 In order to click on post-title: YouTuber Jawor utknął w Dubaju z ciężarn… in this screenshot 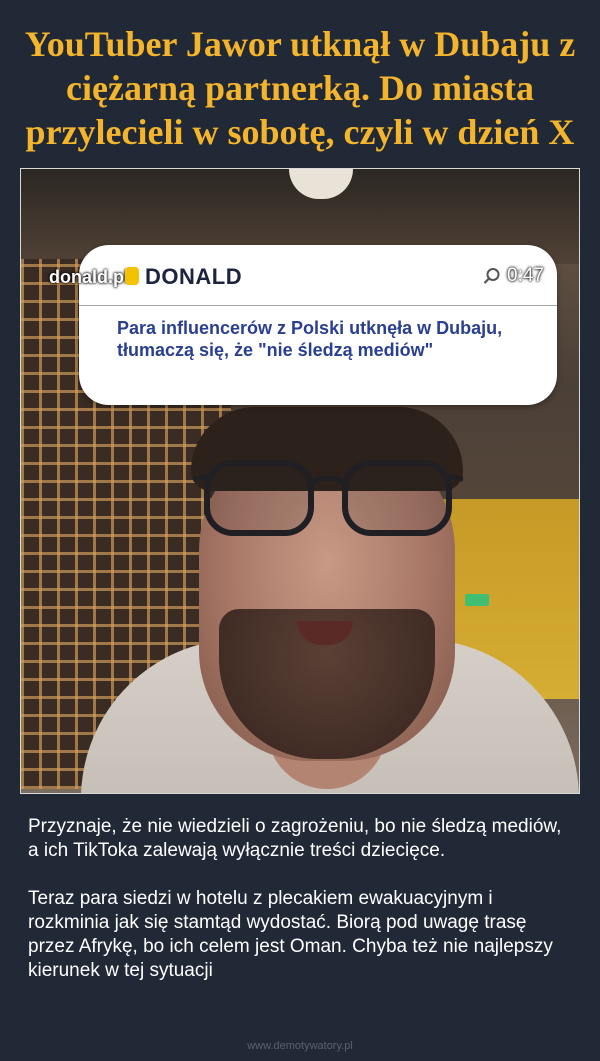, I will do `click(300, 88)`.